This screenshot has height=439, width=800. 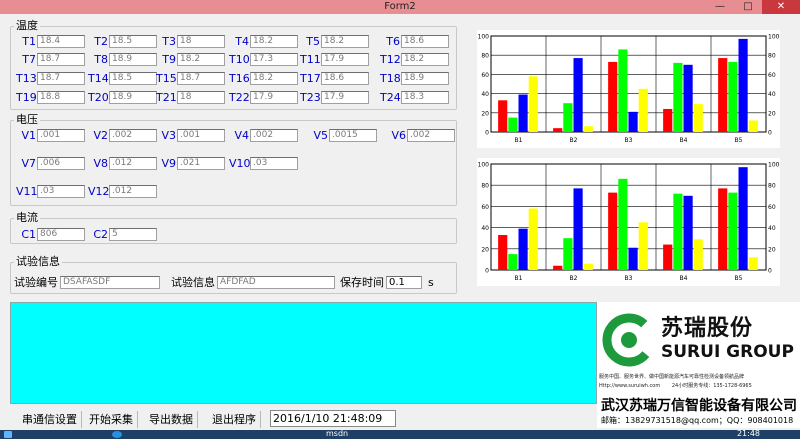 What do you see at coordinates (201, 163) in the screenshot?
I see `voltage-value-input: .021` at bounding box center [201, 163].